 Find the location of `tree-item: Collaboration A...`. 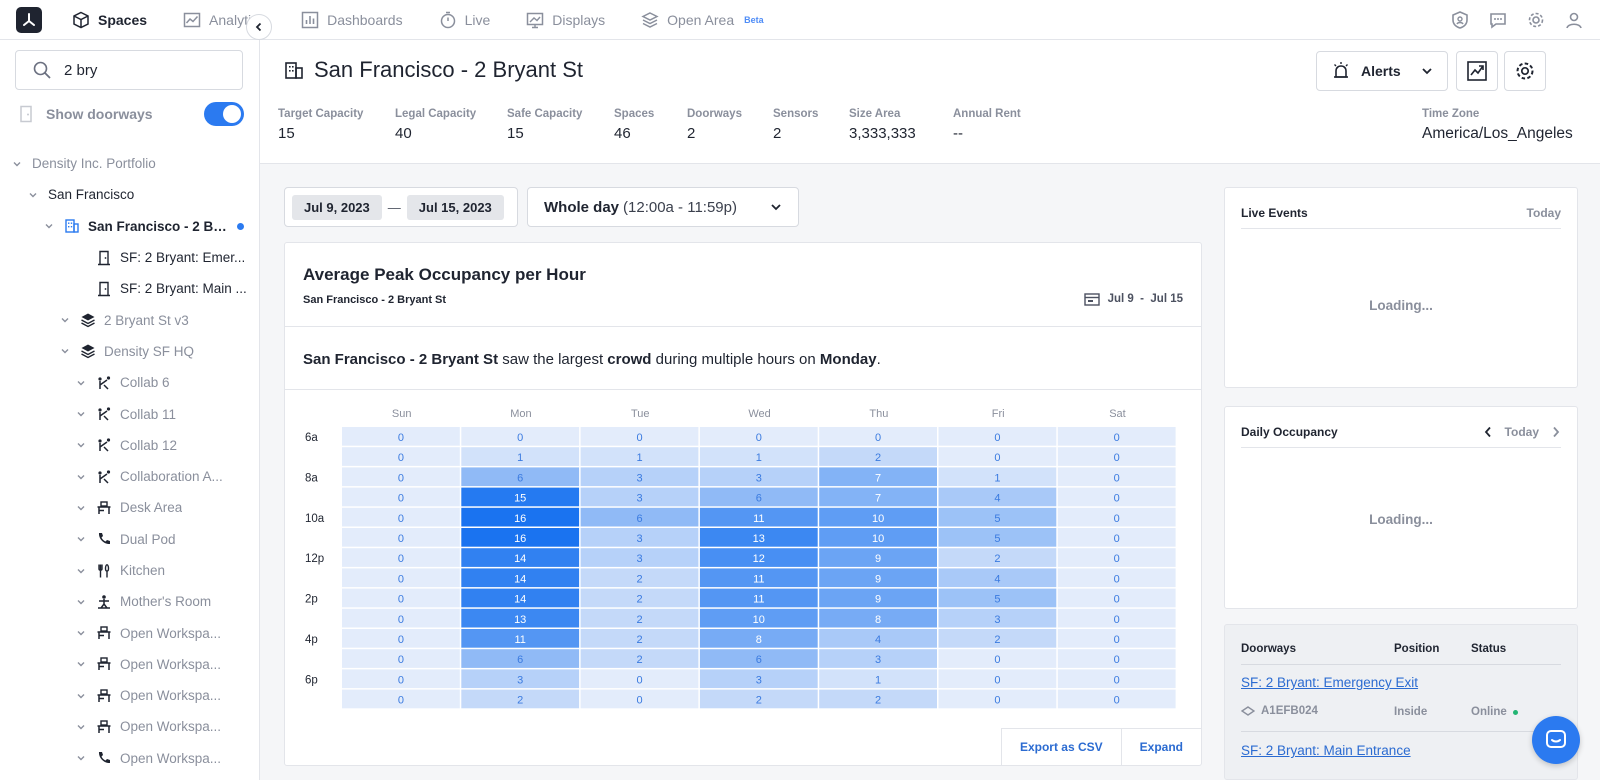

tree-item: Collaboration A... is located at coordinates (129, 476).